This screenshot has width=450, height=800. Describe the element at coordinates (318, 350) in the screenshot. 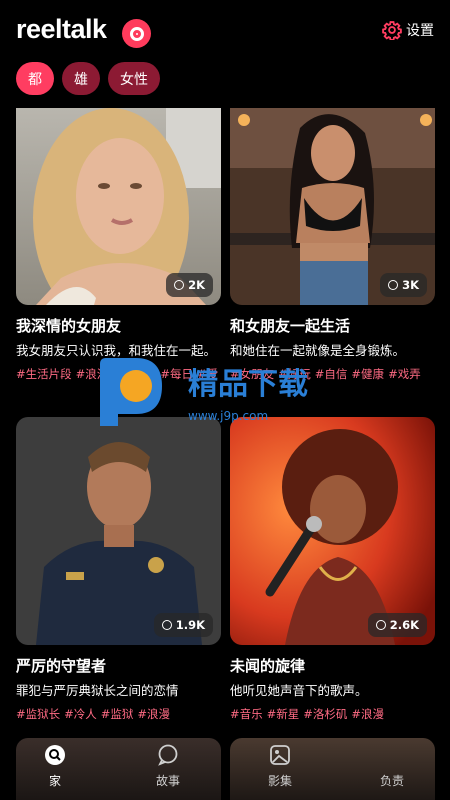

I see `story-description: 和她住在一起就像是全身锻炼。` at that location.